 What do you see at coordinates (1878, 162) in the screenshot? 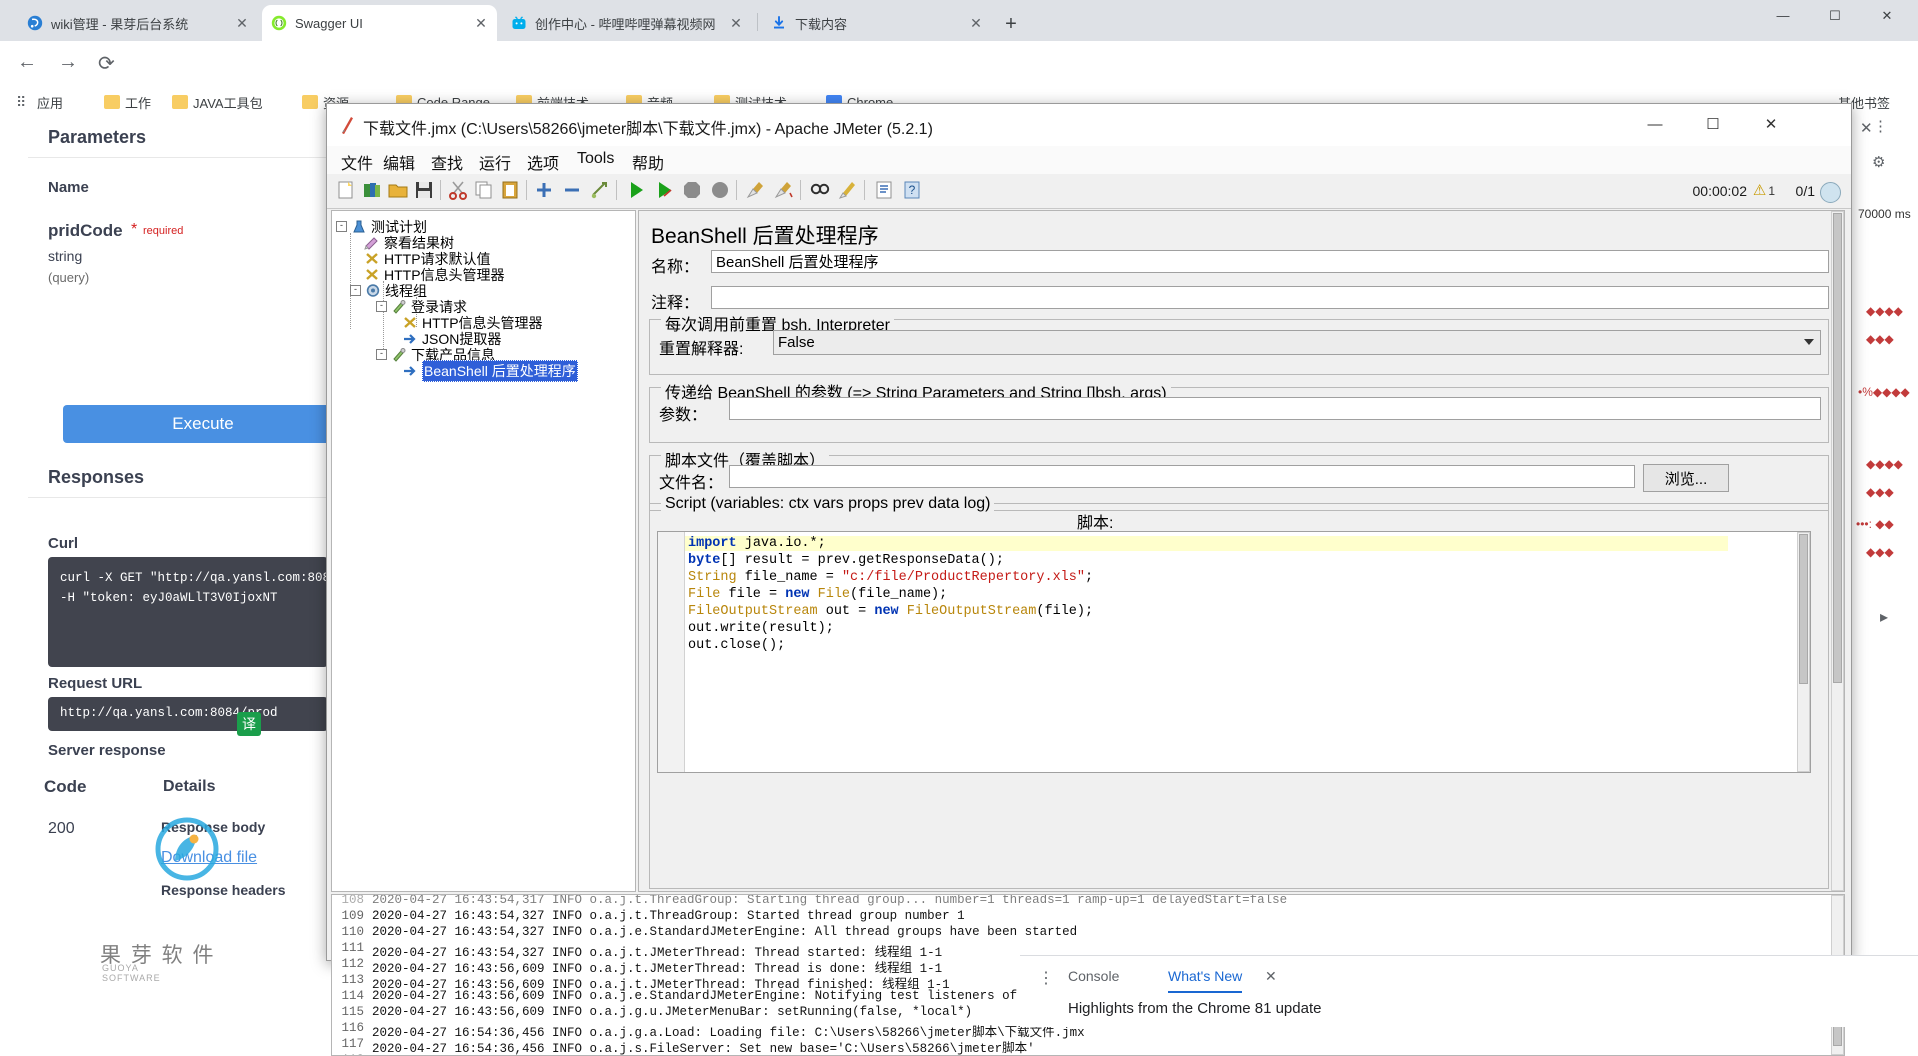
I see `sidebar-gear-icon: ⚙` at bounding box center [1878, 162].